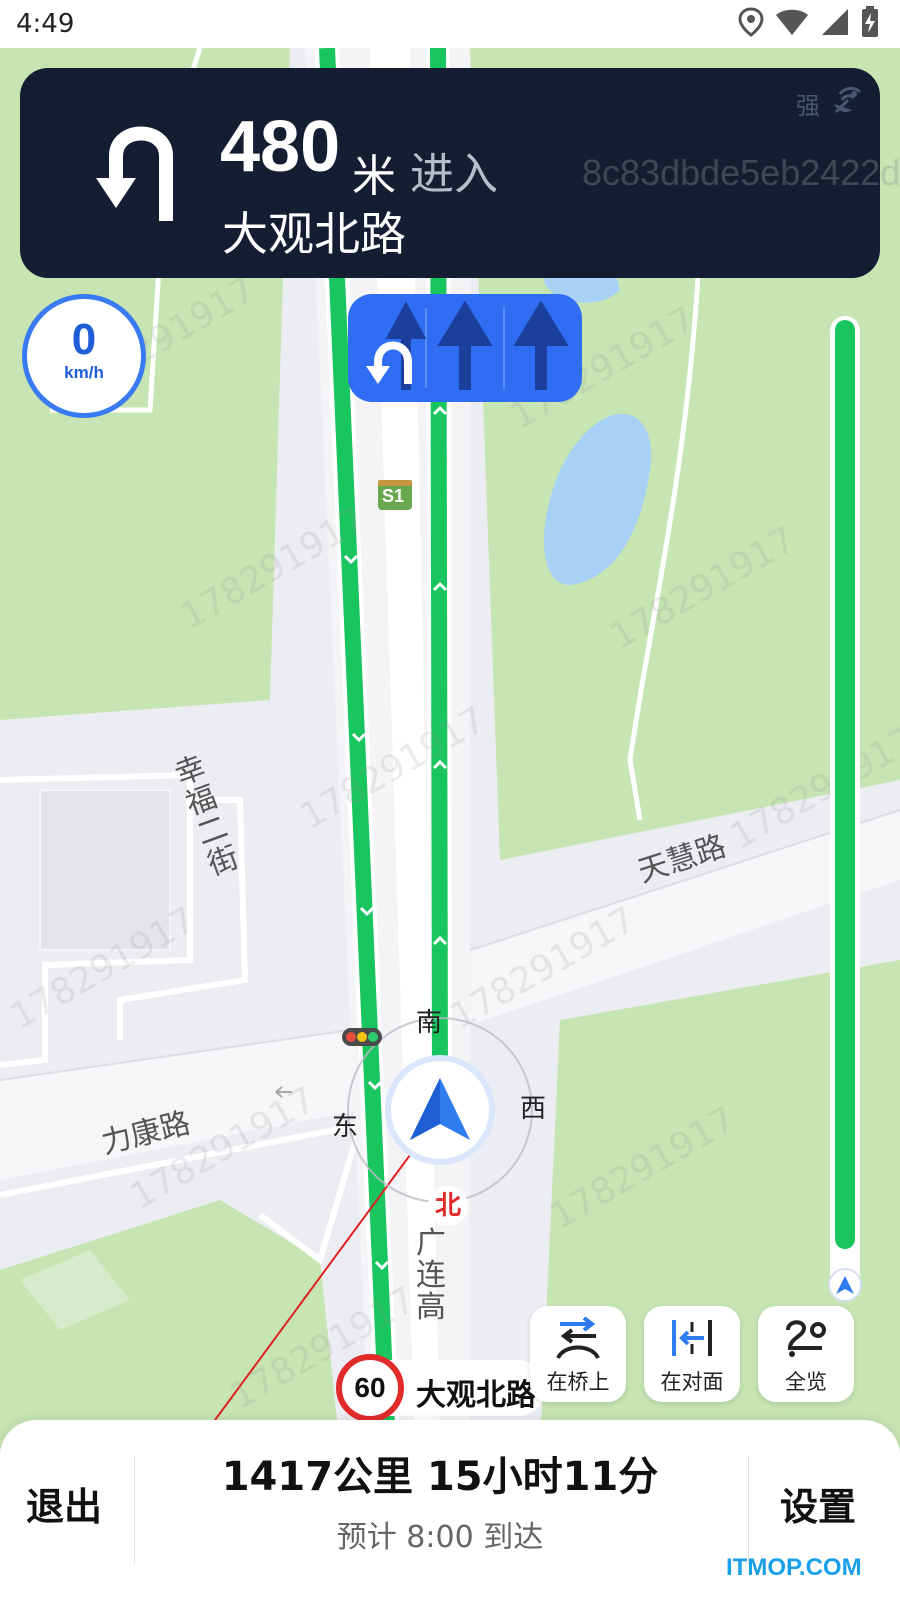 This screenshot has height=1600, width=900. What do you see at coordinates (794, 1567) in the screenshot?
I see `site-watermark: ITMOP.COM` at bounding box center [794, 1567].